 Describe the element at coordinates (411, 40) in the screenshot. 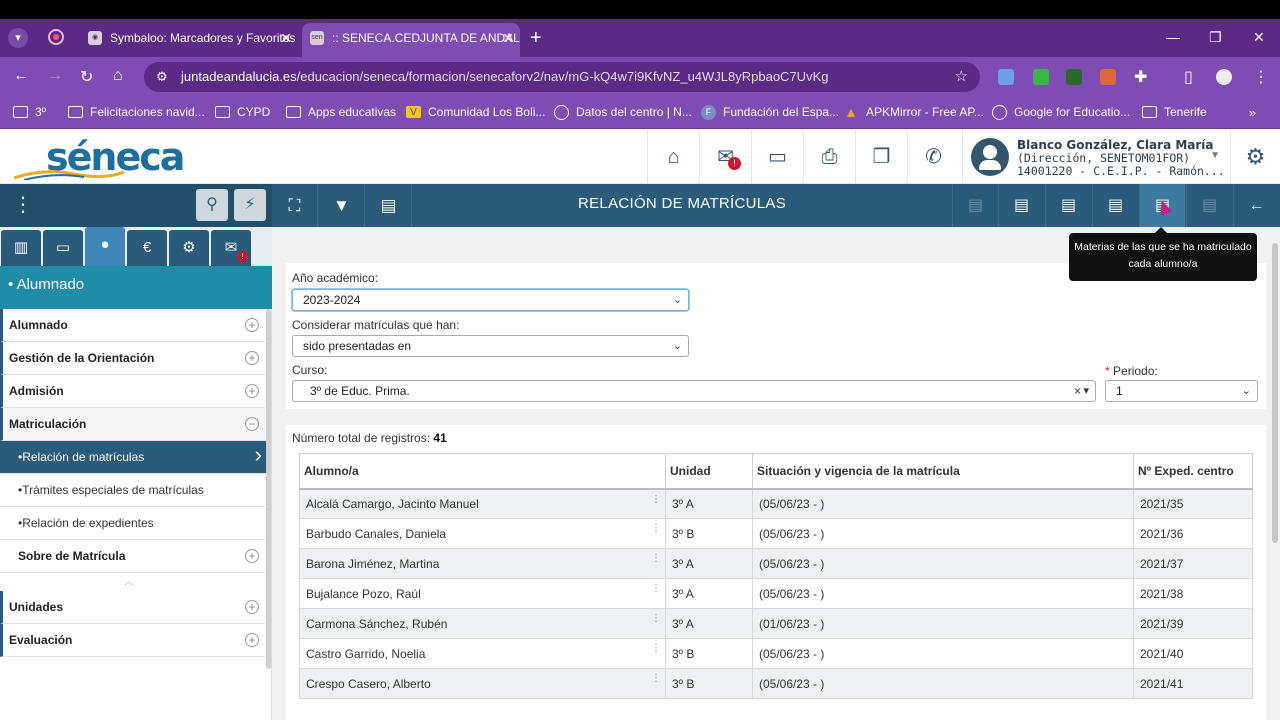

I see `tab-seneca: sen :: SENECA.CEDJUNTA DE ANDALUCÍA ✕` at that location.